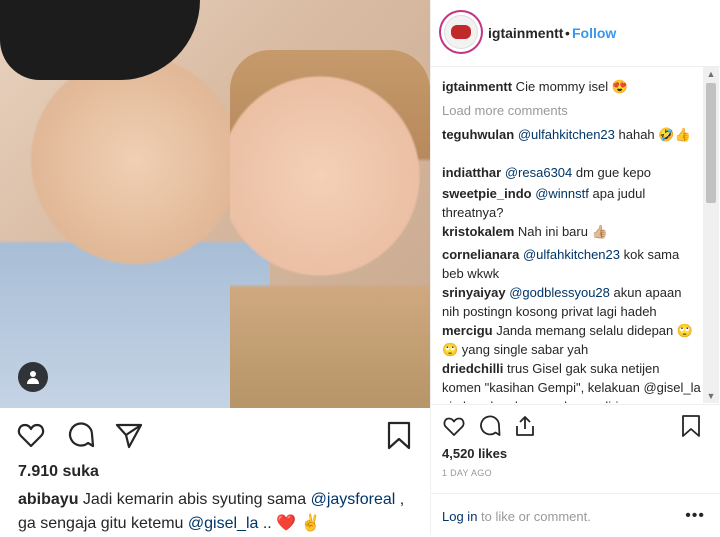  I want to click on comment-username: cornelianara, so click(480, 254).